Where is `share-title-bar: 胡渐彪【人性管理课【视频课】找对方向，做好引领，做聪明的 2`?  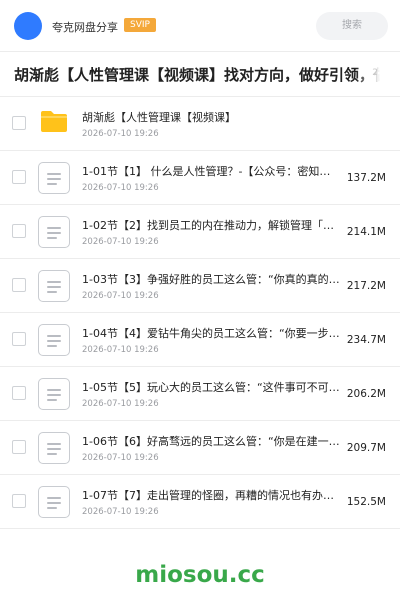 share-title-bar: 胡渐彪【人性管理课【视频课】找对方向，做好引领，做聪明的 2 is located at coordinates (200, 74).